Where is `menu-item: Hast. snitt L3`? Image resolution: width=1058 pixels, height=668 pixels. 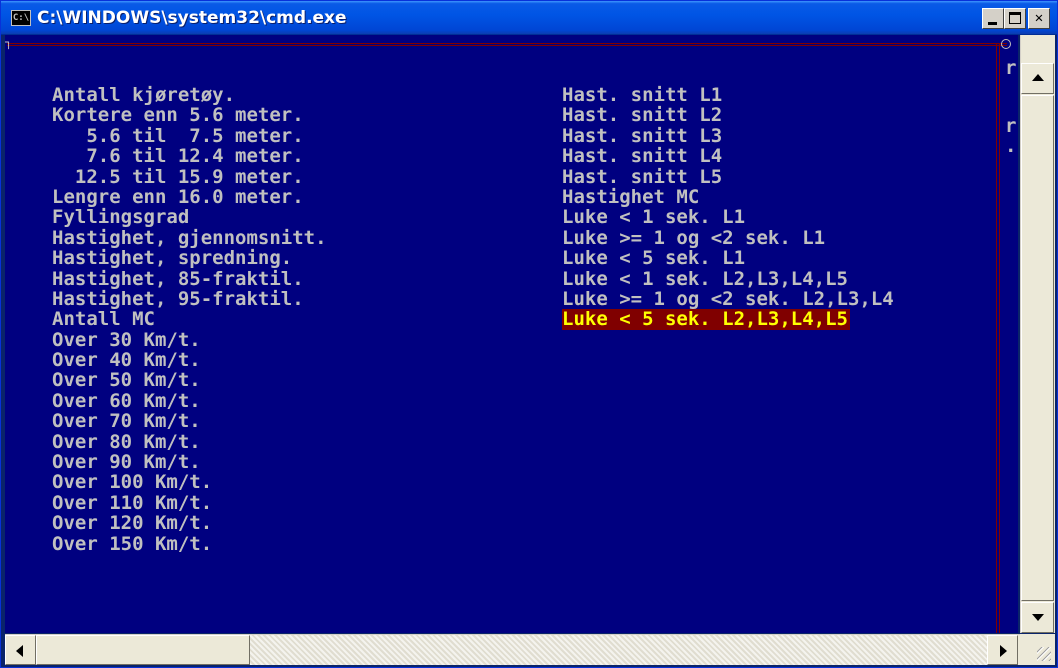 menu-item: Hast. snitt L3 is located at coordinates (728, 135).